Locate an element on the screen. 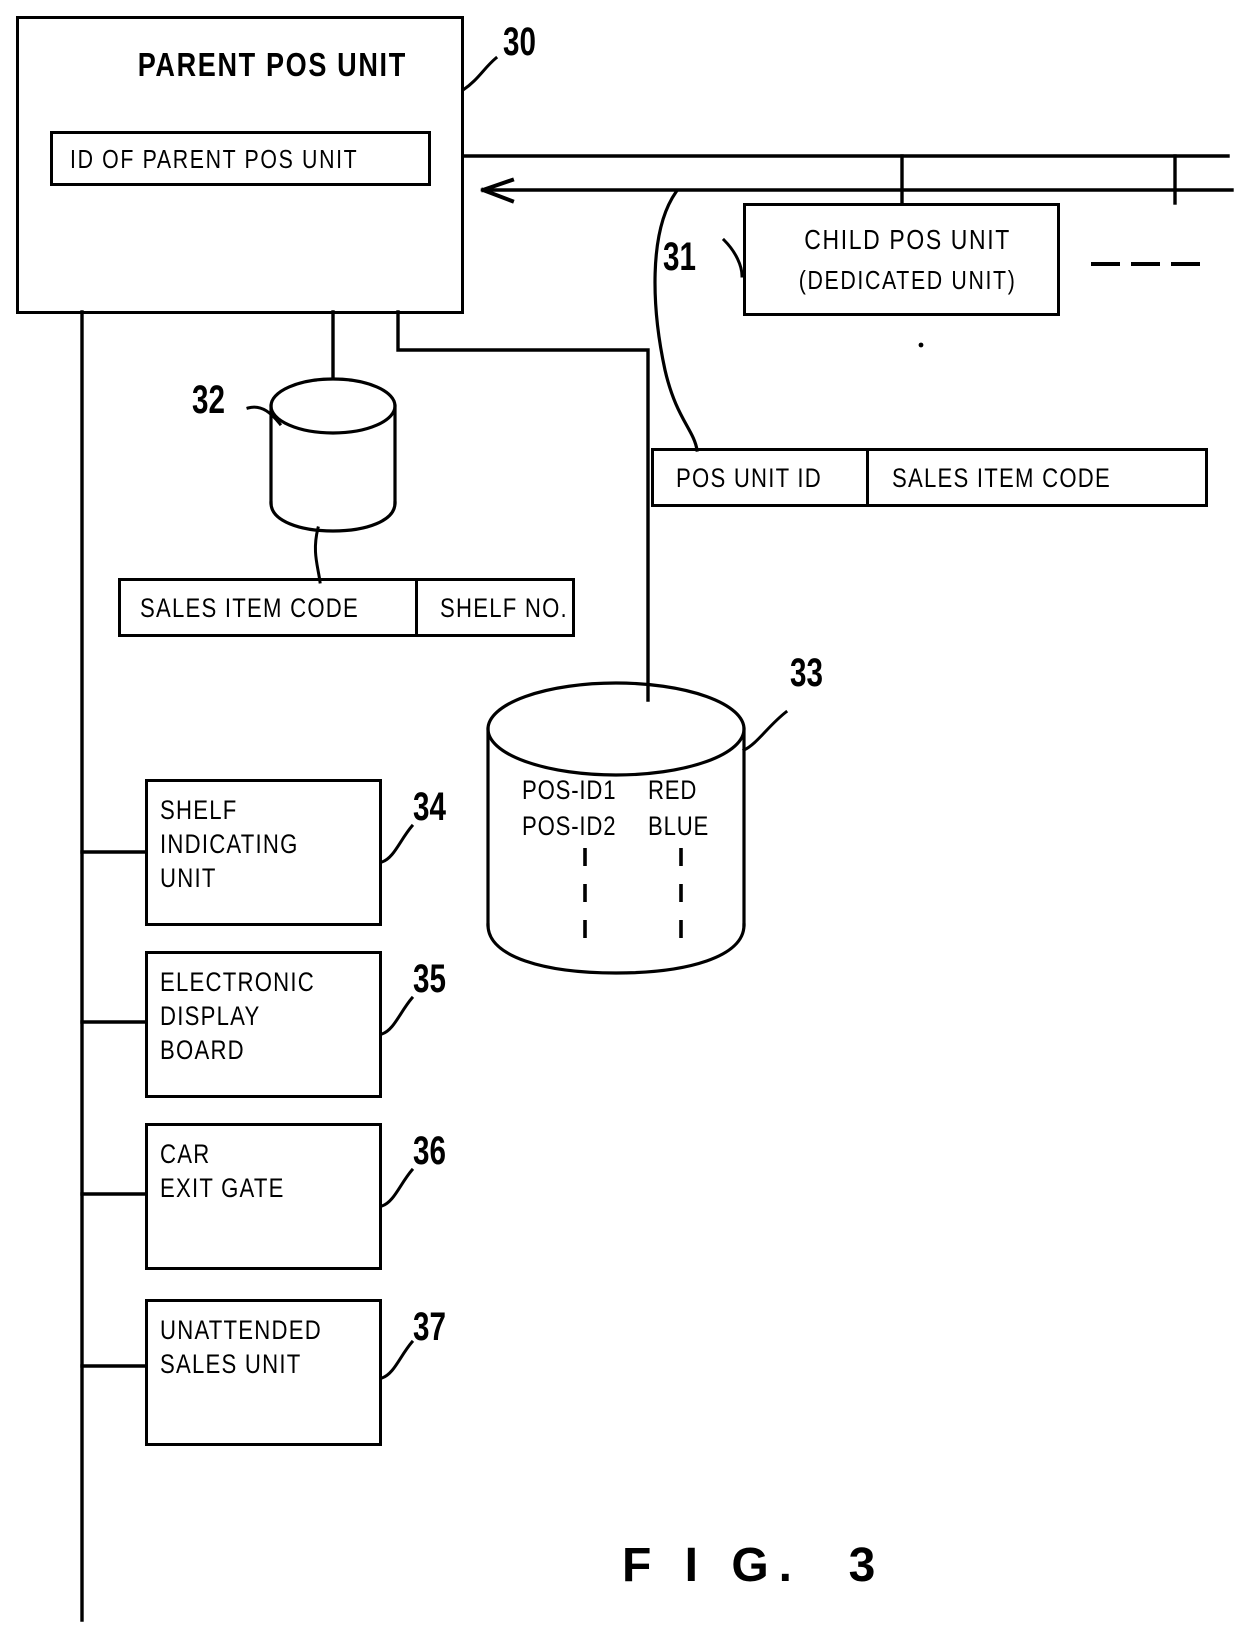 Image resolution: width=1240 pixels, height=1646 pixels. path-to-db33 is located at coordinates (523, 506).